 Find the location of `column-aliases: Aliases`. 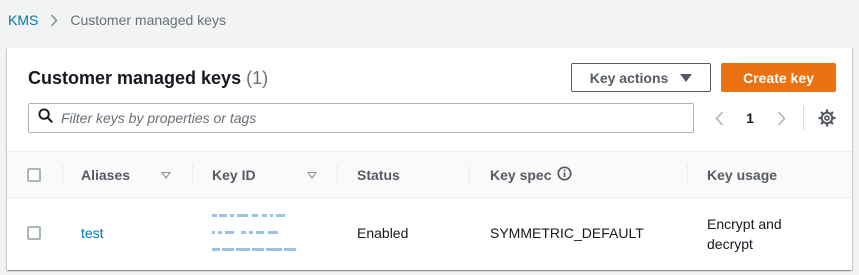

column-aliases: Aliases is located at coordinates (105, 175).